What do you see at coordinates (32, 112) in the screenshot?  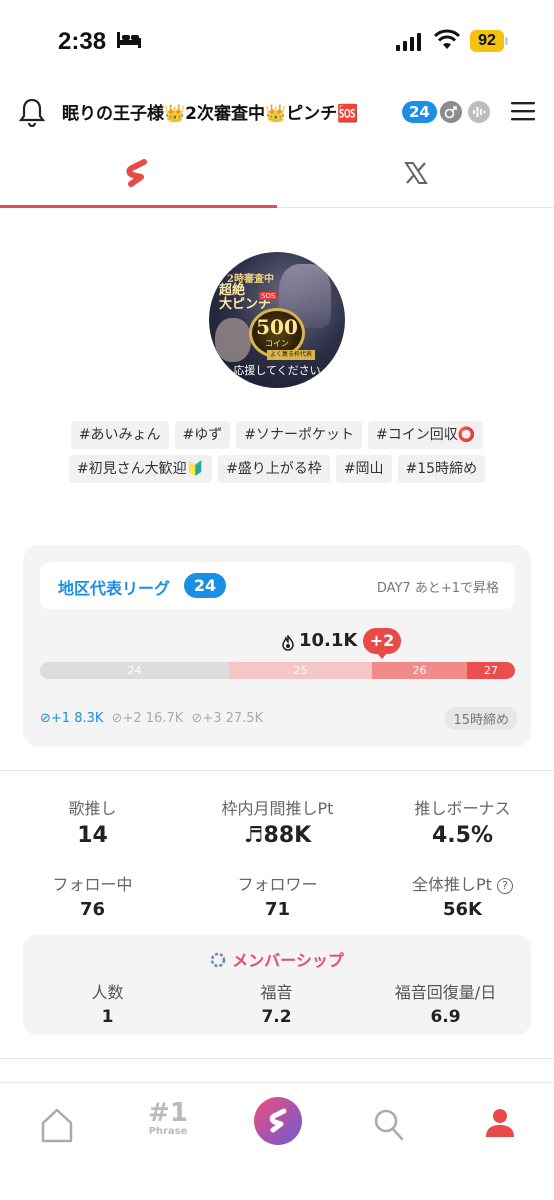 I see `bell-icon` at bounding box center [32, 112].